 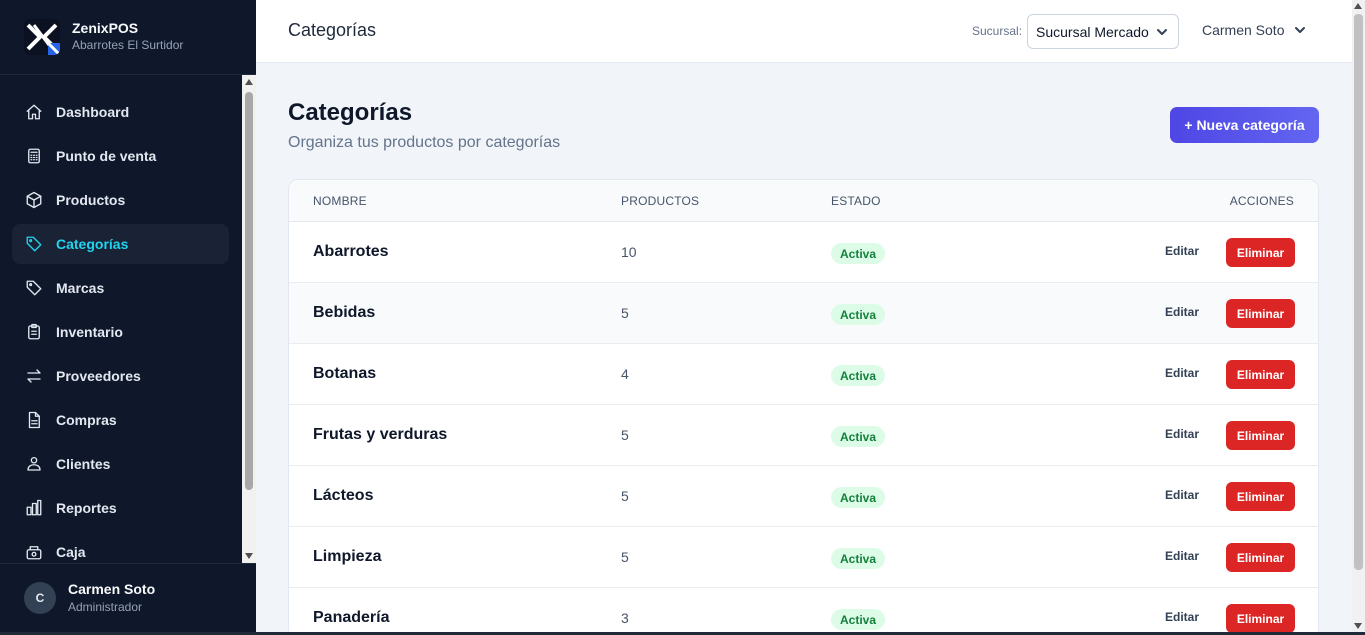 I want to click on sidebar-item-label: Productos, so click(x=91, y=200).